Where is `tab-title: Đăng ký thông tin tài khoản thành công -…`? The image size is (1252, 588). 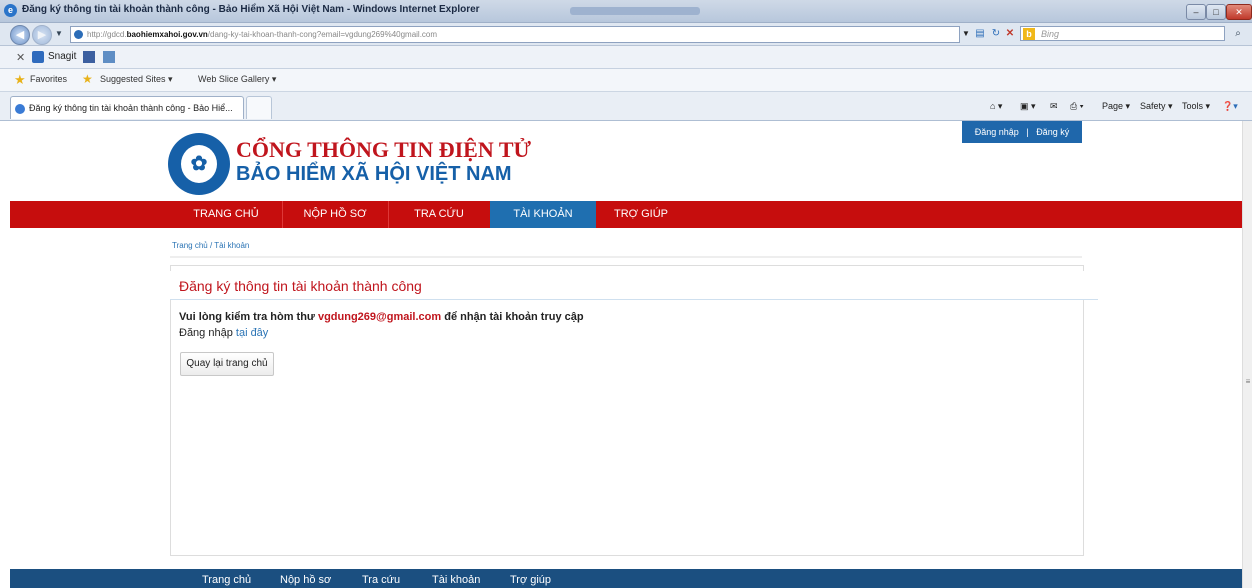 tab-title: Đăng ký thông tin tài khoản thành công -… is located at coordinates (131, 108).